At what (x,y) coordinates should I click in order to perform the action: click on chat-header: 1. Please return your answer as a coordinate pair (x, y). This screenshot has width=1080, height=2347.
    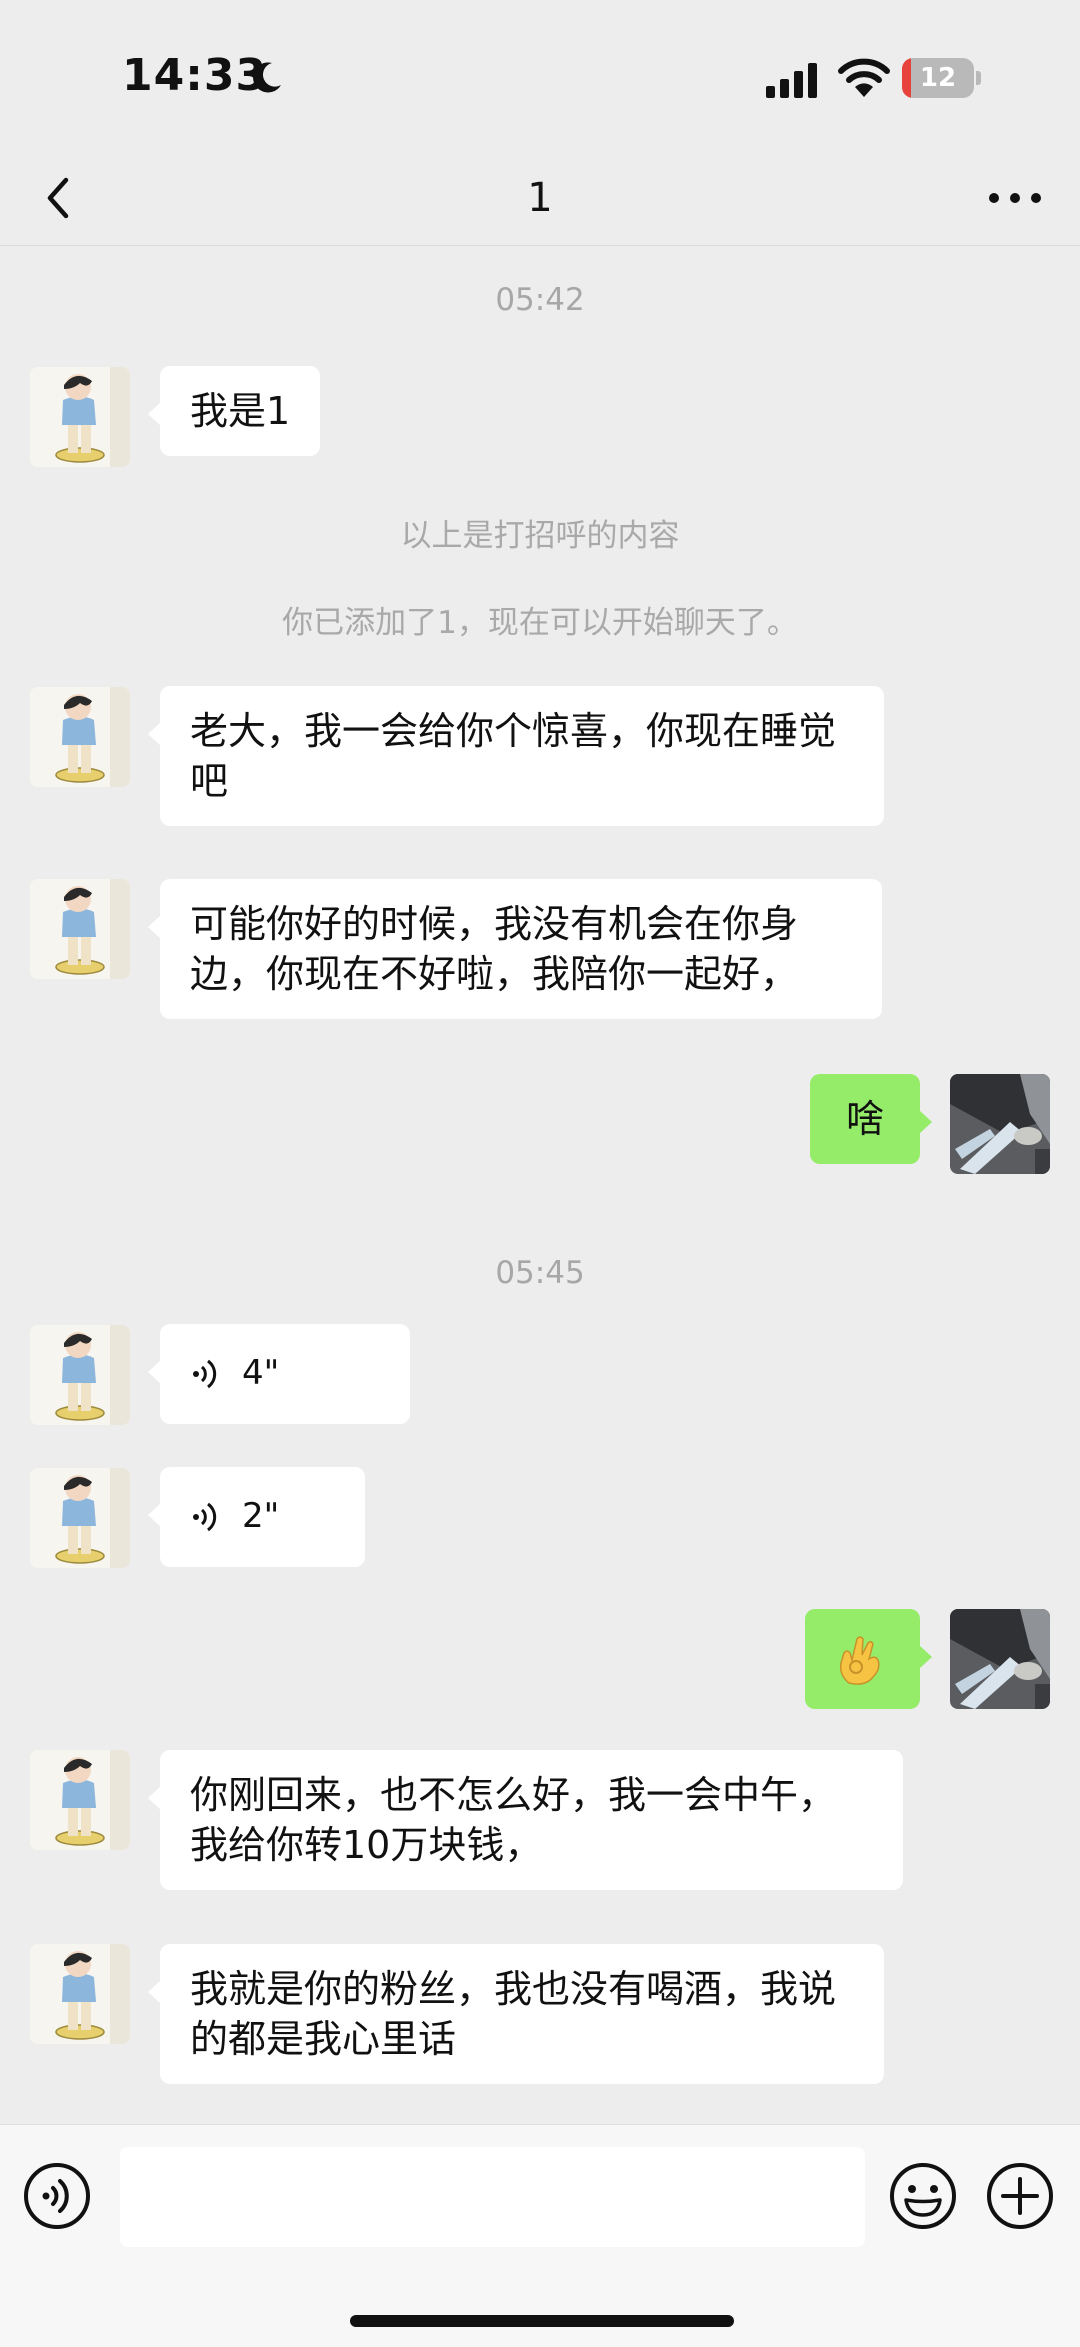
    Looking at the image, I should click on (540, 198).